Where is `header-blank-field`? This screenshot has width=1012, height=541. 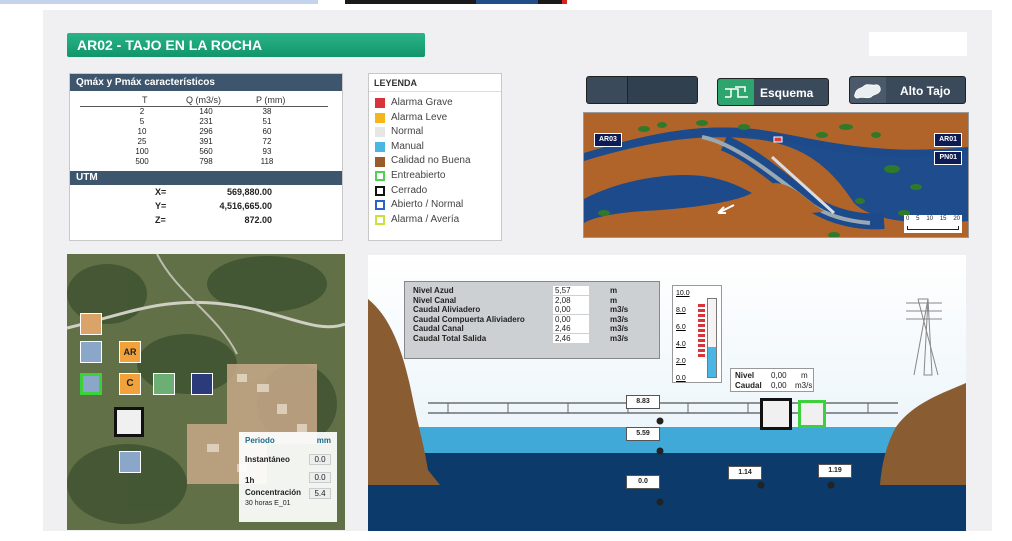 header-blank-field is located at coordinates (918, 44).